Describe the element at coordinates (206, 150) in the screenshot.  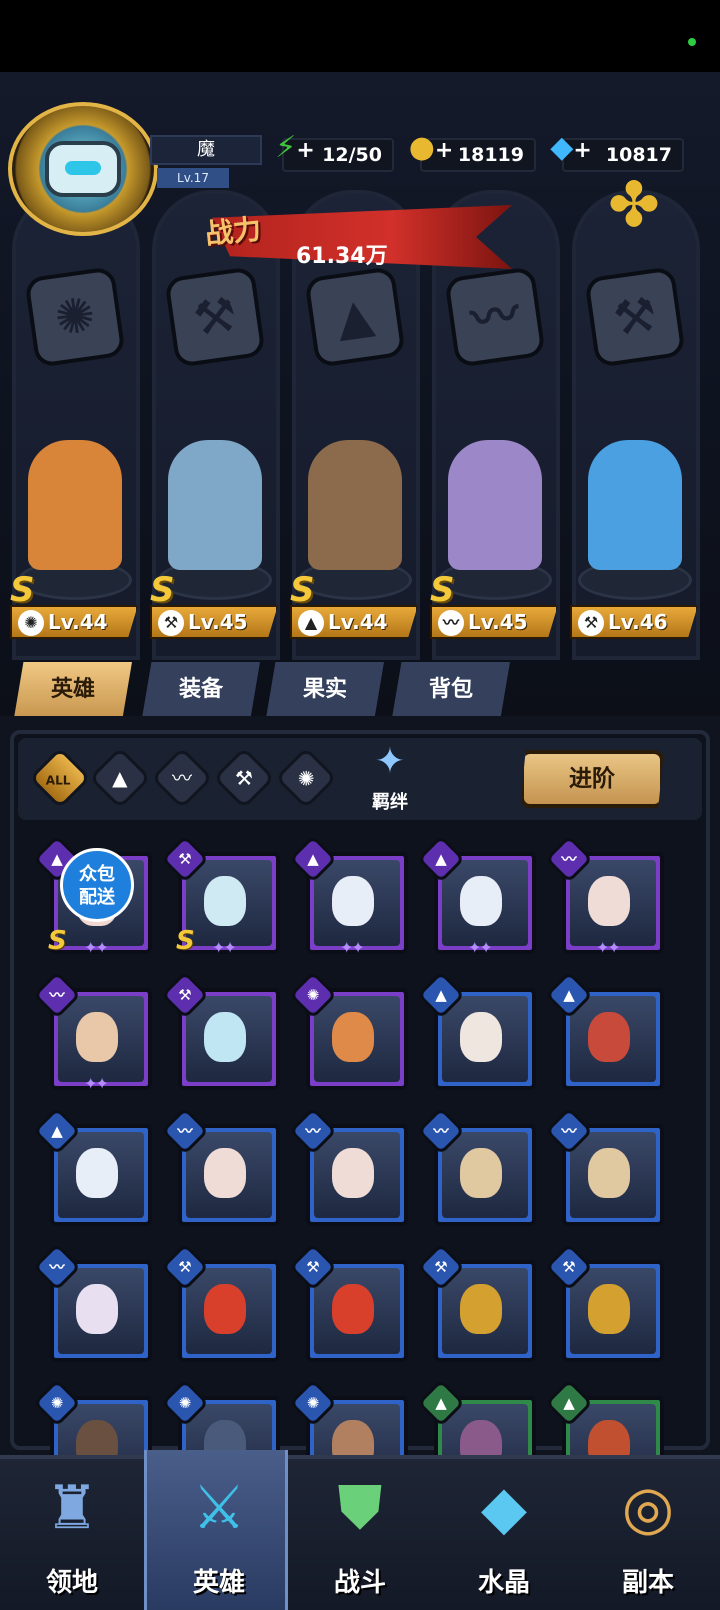
I see `player-name: 魔` at that location.